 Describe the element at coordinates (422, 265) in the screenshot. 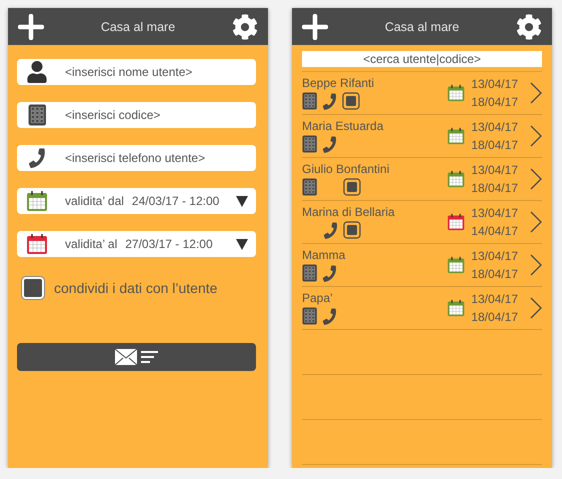

I see `contact-row: Mamma 13/04/17 18/04/17` at that location.